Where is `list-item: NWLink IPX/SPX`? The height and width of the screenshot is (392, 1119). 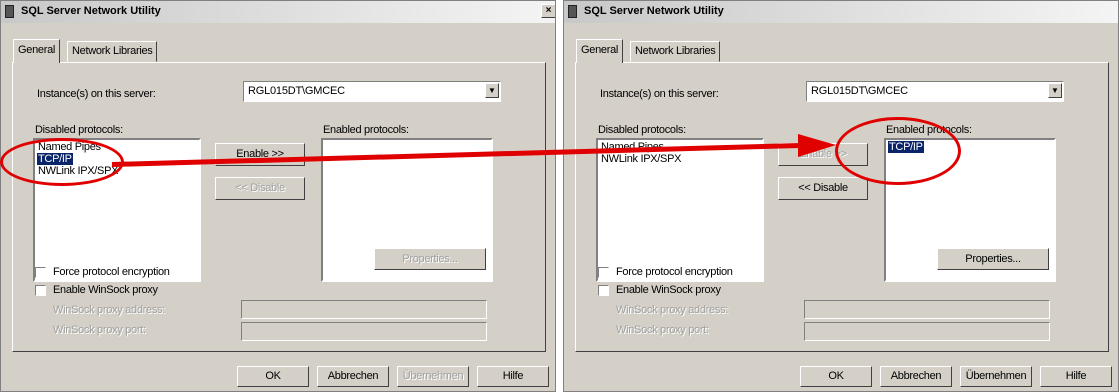
list-item: NWLink IPX/SPX is located at coordinates (641, 159).